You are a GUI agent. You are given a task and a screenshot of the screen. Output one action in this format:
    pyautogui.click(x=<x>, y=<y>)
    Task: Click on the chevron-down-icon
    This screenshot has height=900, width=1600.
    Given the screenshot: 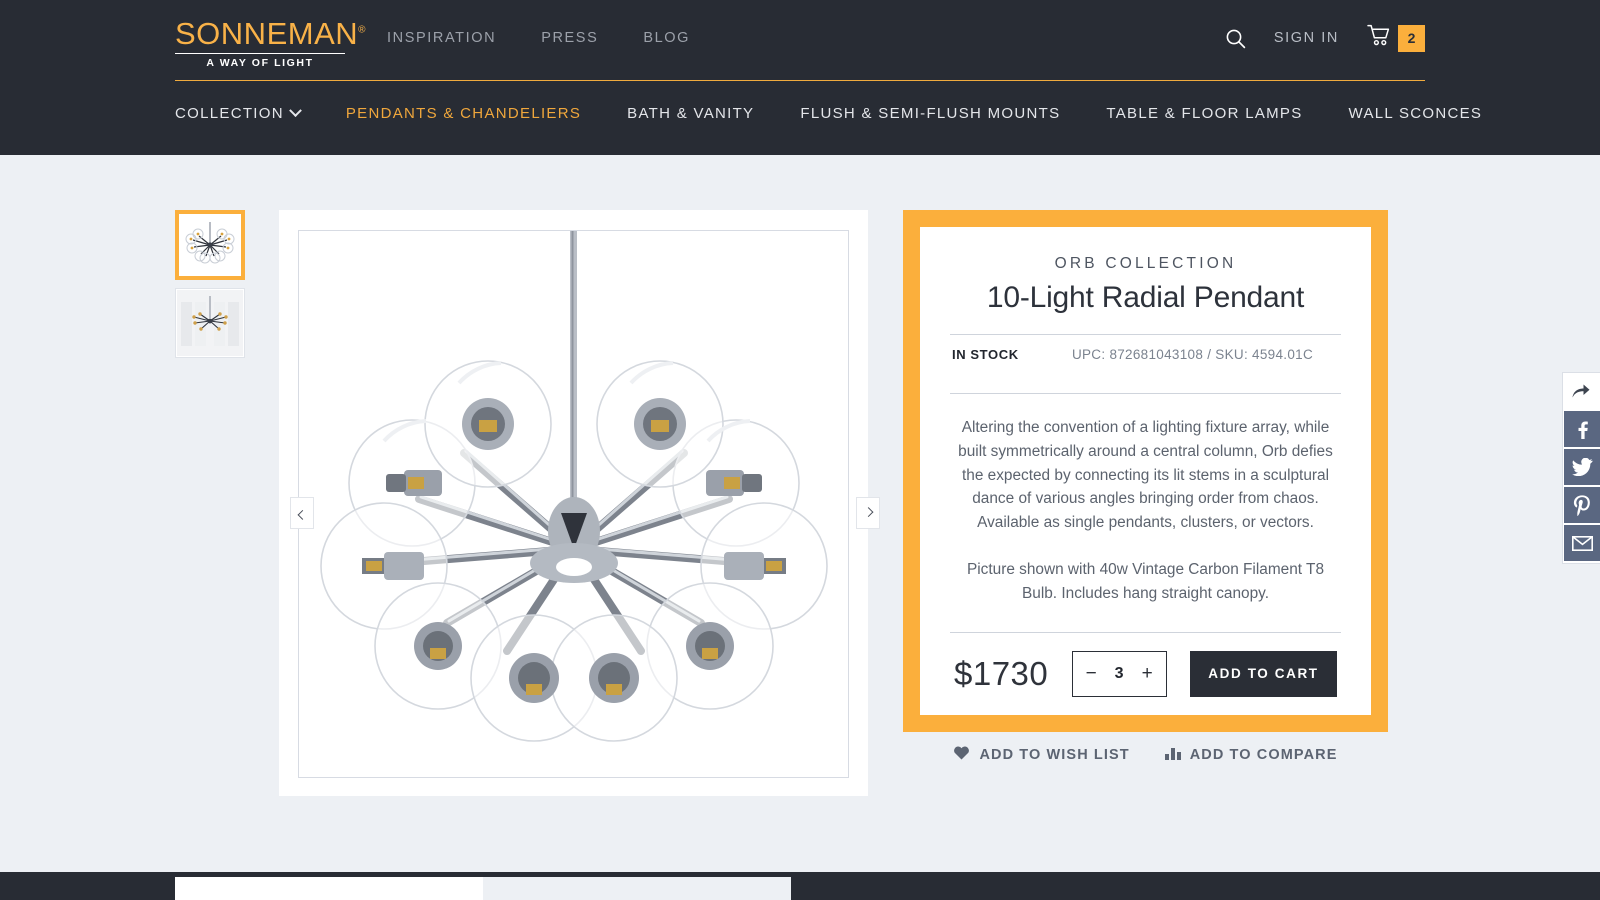 What is the action you would take?
    pyautogui.click(x=295, y=111)
    